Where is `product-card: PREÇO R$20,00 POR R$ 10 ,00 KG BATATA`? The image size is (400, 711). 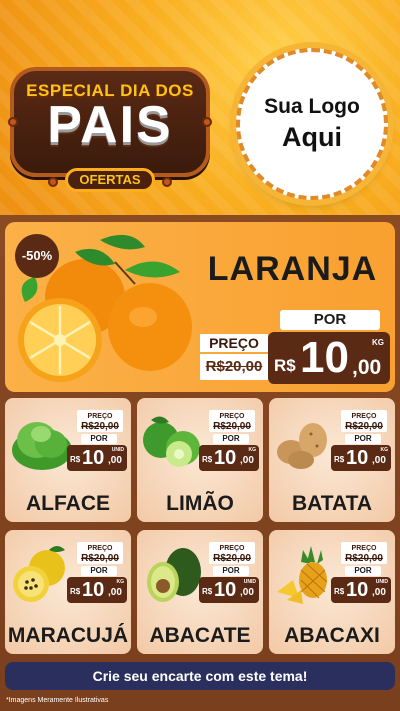
product-card: PREÇO R$20,00 POR R$ 10 ,00 KG BATATA is located at coordinates (332, 460).